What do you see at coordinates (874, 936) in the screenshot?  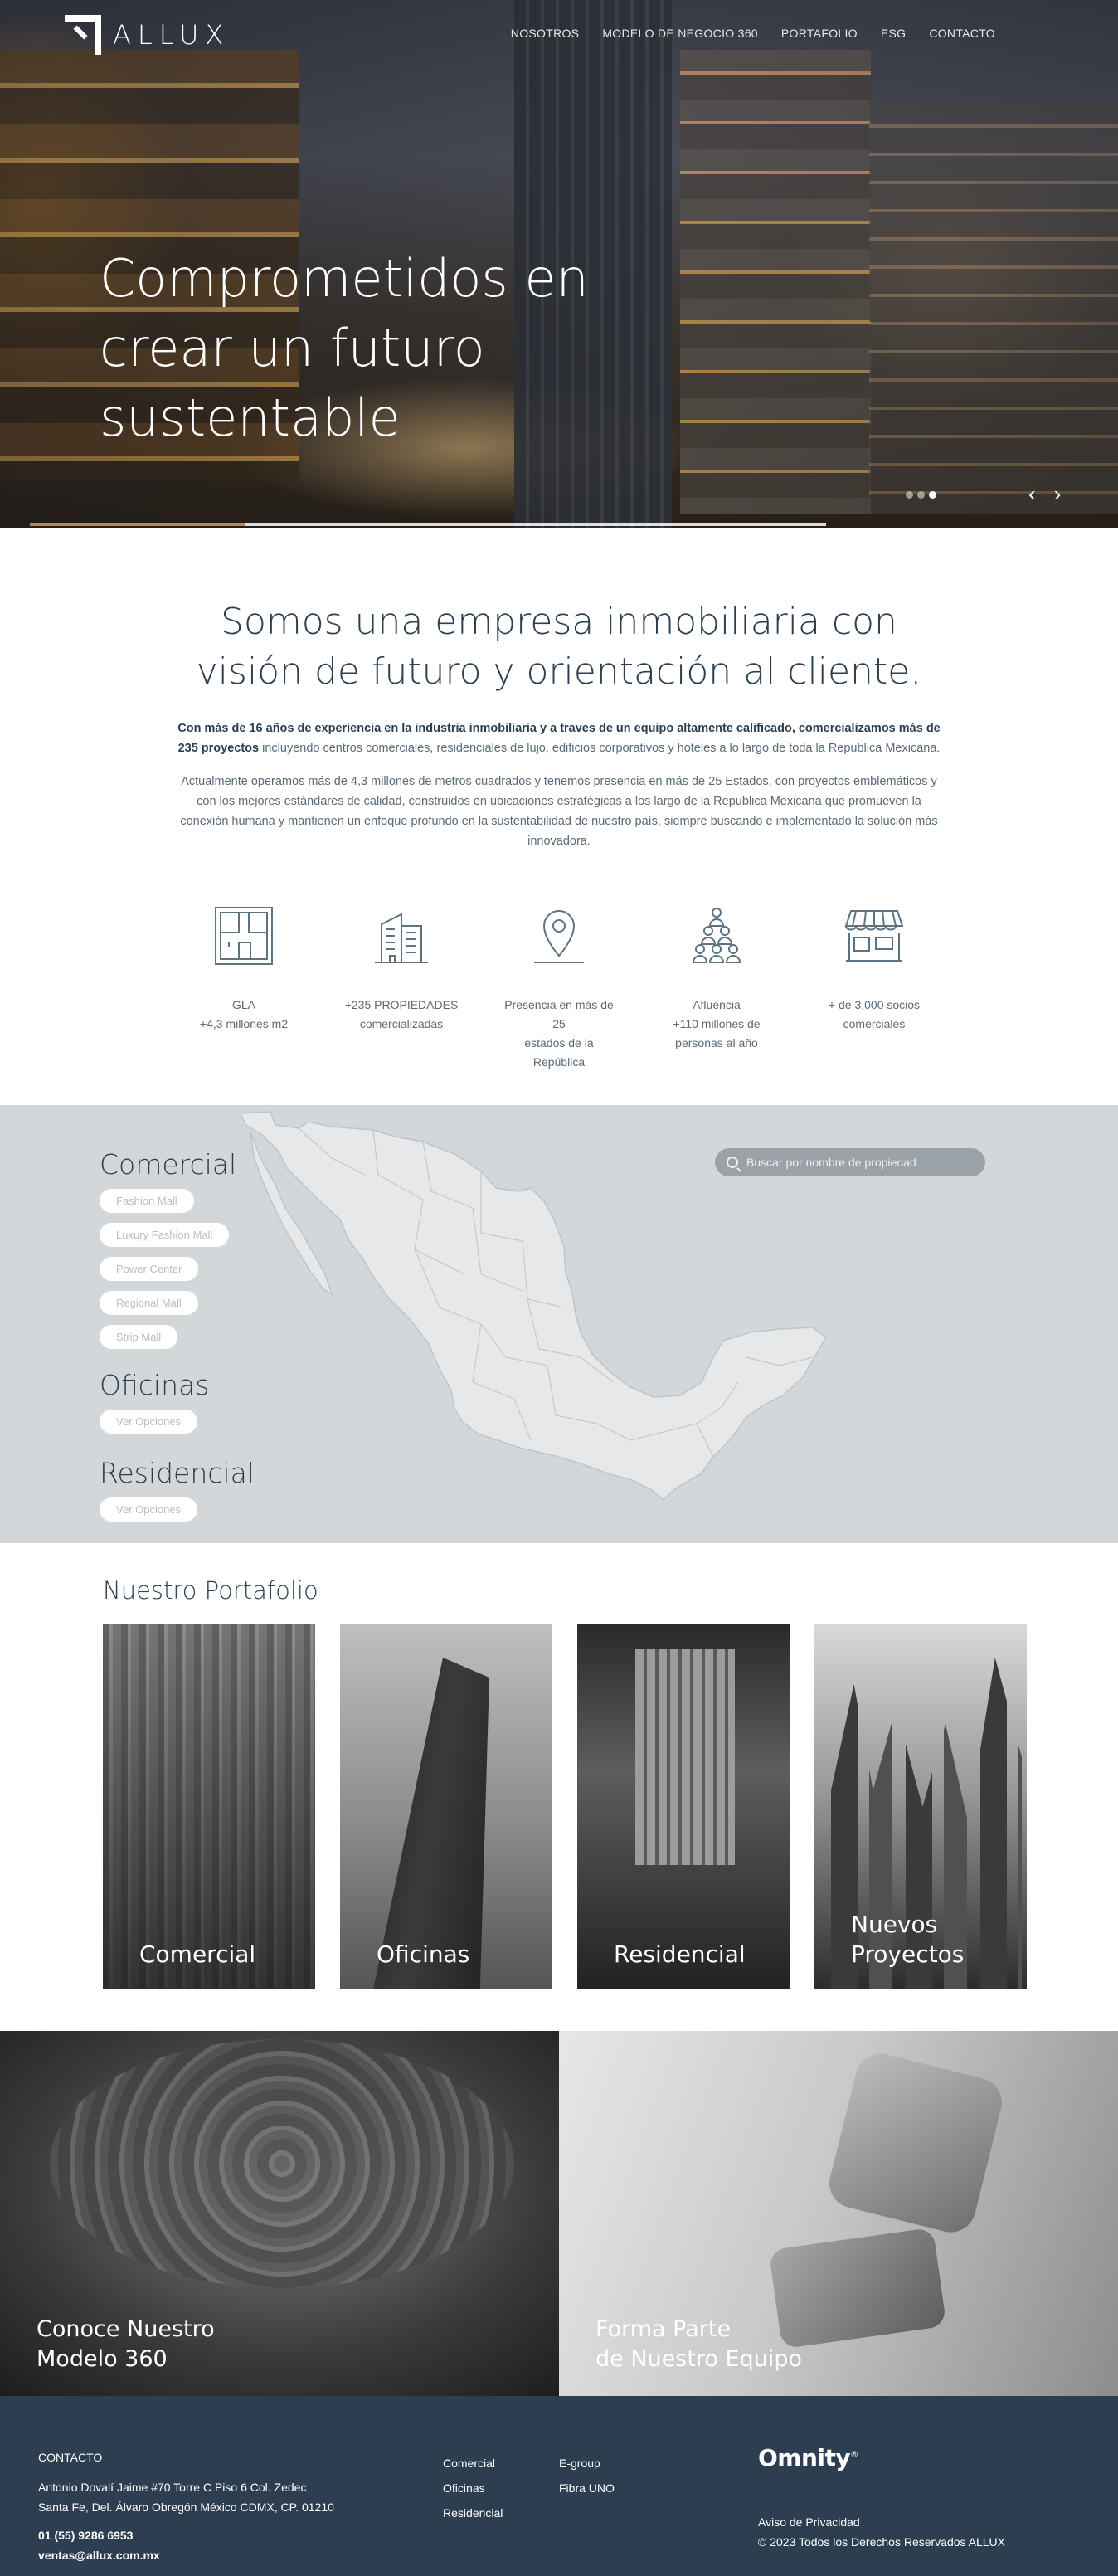 I see `store-icon` at bounding box center [874, 936].